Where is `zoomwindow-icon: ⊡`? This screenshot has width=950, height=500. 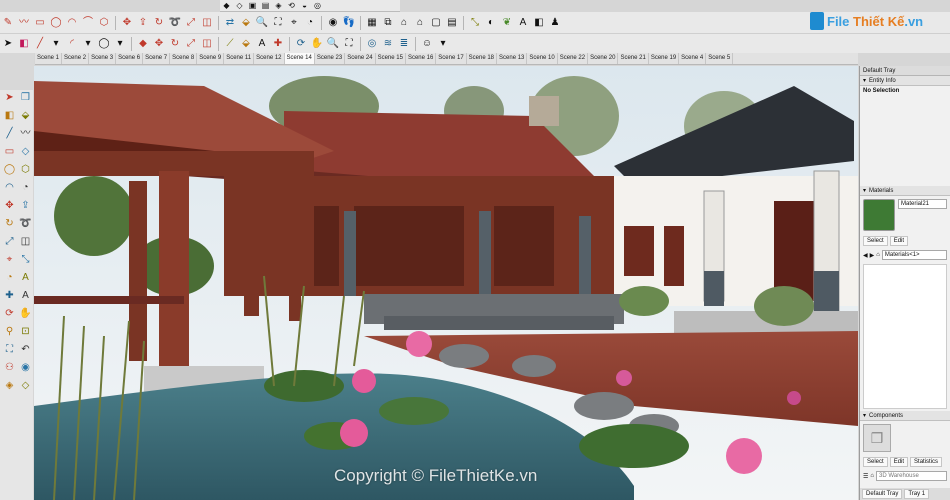 zoomwindow-icon: ⊡ is located at coordinates (25, 331).